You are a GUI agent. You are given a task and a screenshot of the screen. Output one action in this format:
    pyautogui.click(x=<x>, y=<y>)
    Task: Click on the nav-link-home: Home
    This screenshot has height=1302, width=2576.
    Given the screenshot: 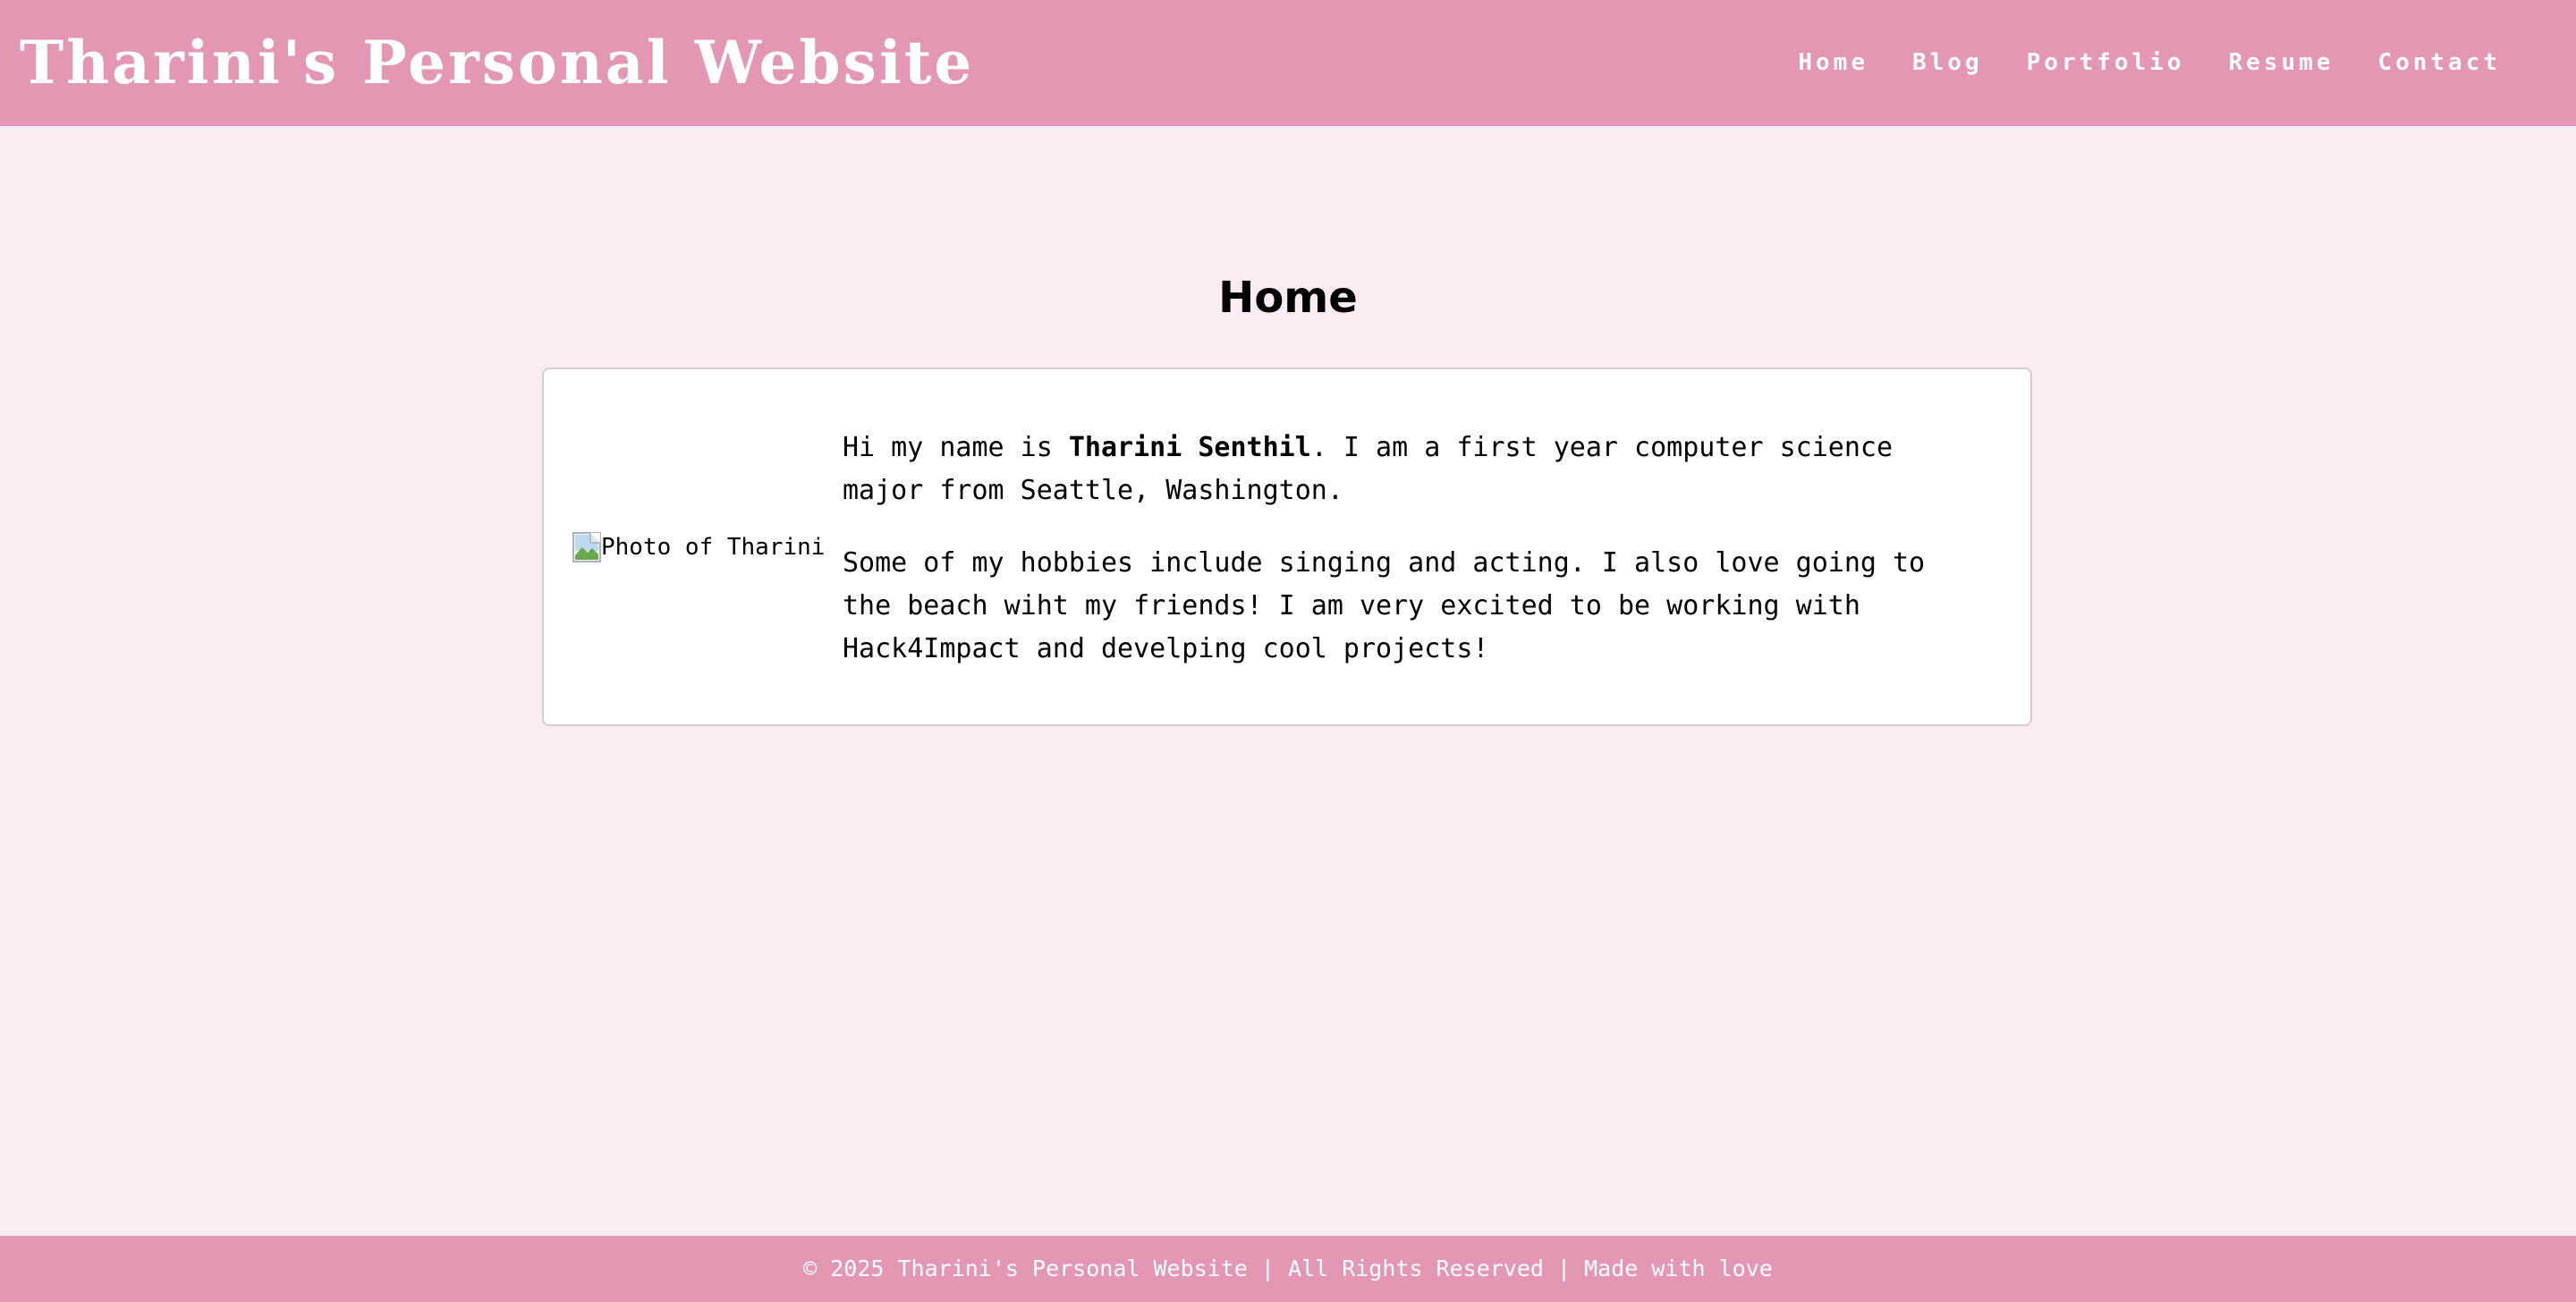 What is the action you would take?
    pyautogui.click(x=1833, y=62)
    